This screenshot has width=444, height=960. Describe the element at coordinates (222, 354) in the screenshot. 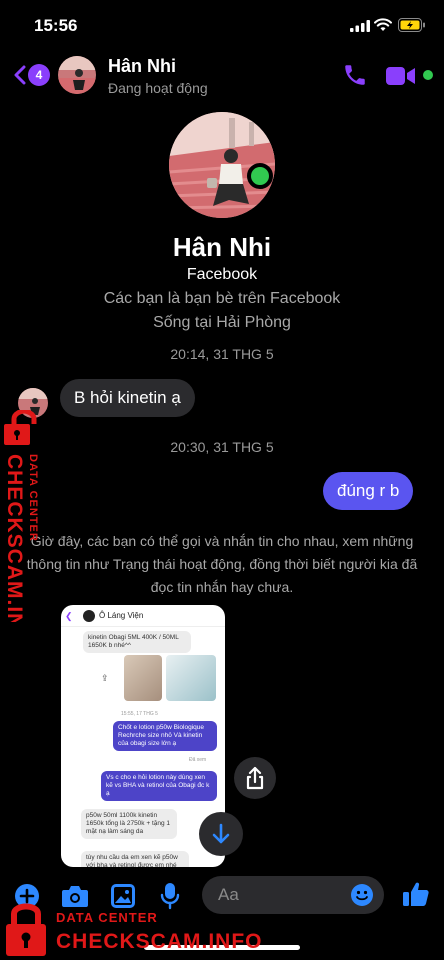

I see `message-timestamp: 20:14, 31 THG 5` at that location.